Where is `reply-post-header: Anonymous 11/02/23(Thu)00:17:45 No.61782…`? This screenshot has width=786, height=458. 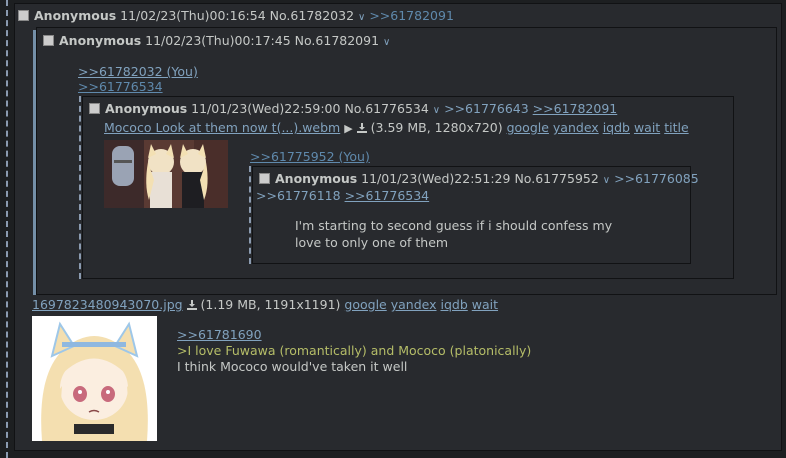 reply-post-header: Anonymous 11/02/23(Thu)00:17:45 No.61782… is located at coordinates (216, 40).